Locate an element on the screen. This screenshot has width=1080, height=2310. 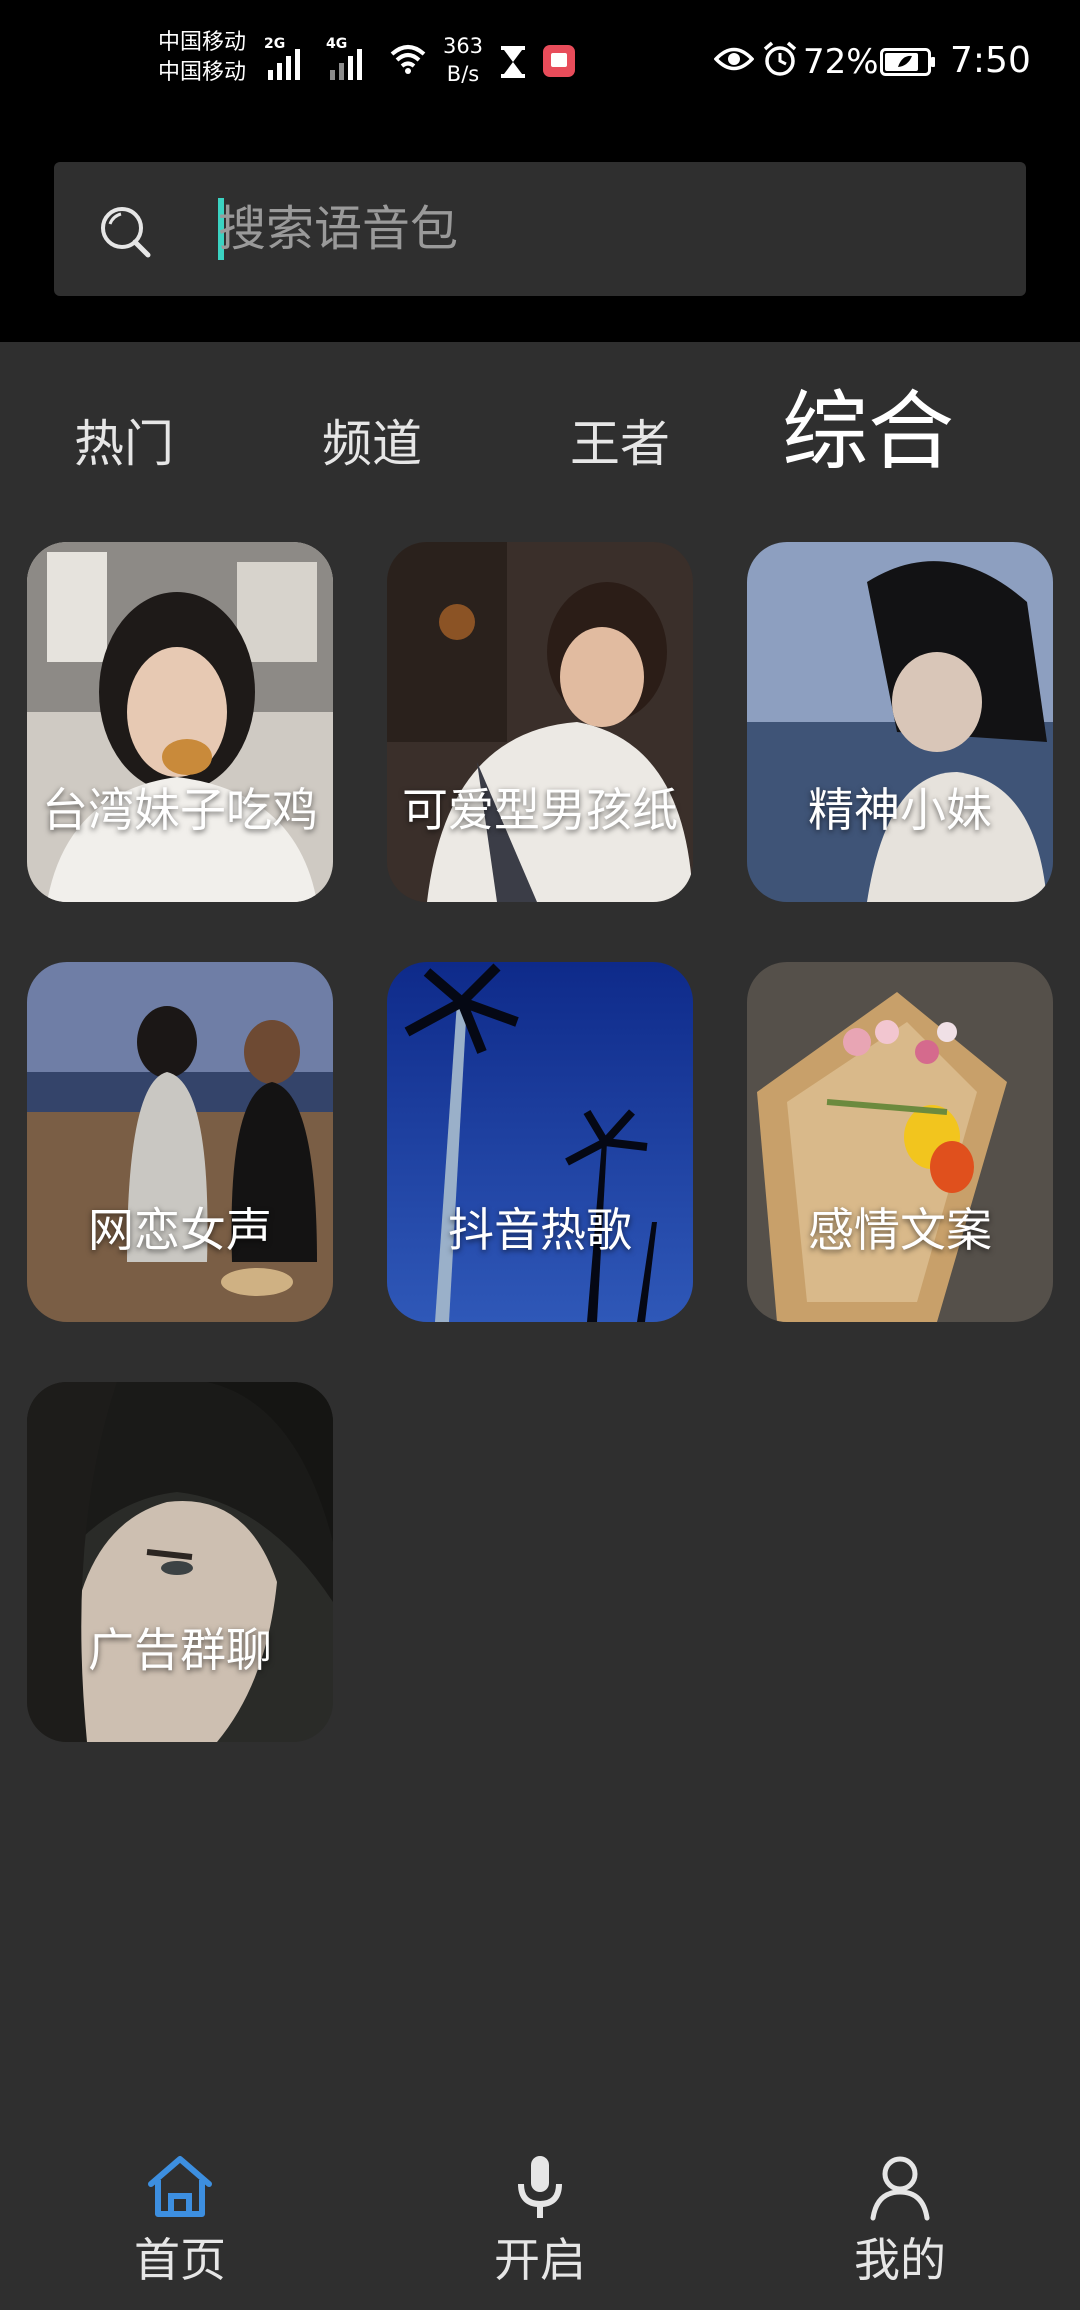
voice-pack-card: 网恋女声 is located at coordinates (180, 1142).